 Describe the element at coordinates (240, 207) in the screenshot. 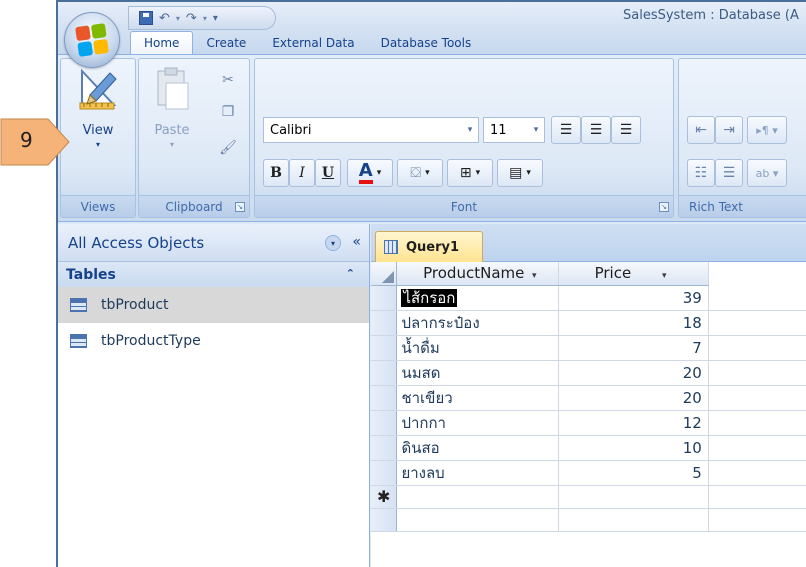

I see `clipboard-launcher-icon: ↘` at that location.